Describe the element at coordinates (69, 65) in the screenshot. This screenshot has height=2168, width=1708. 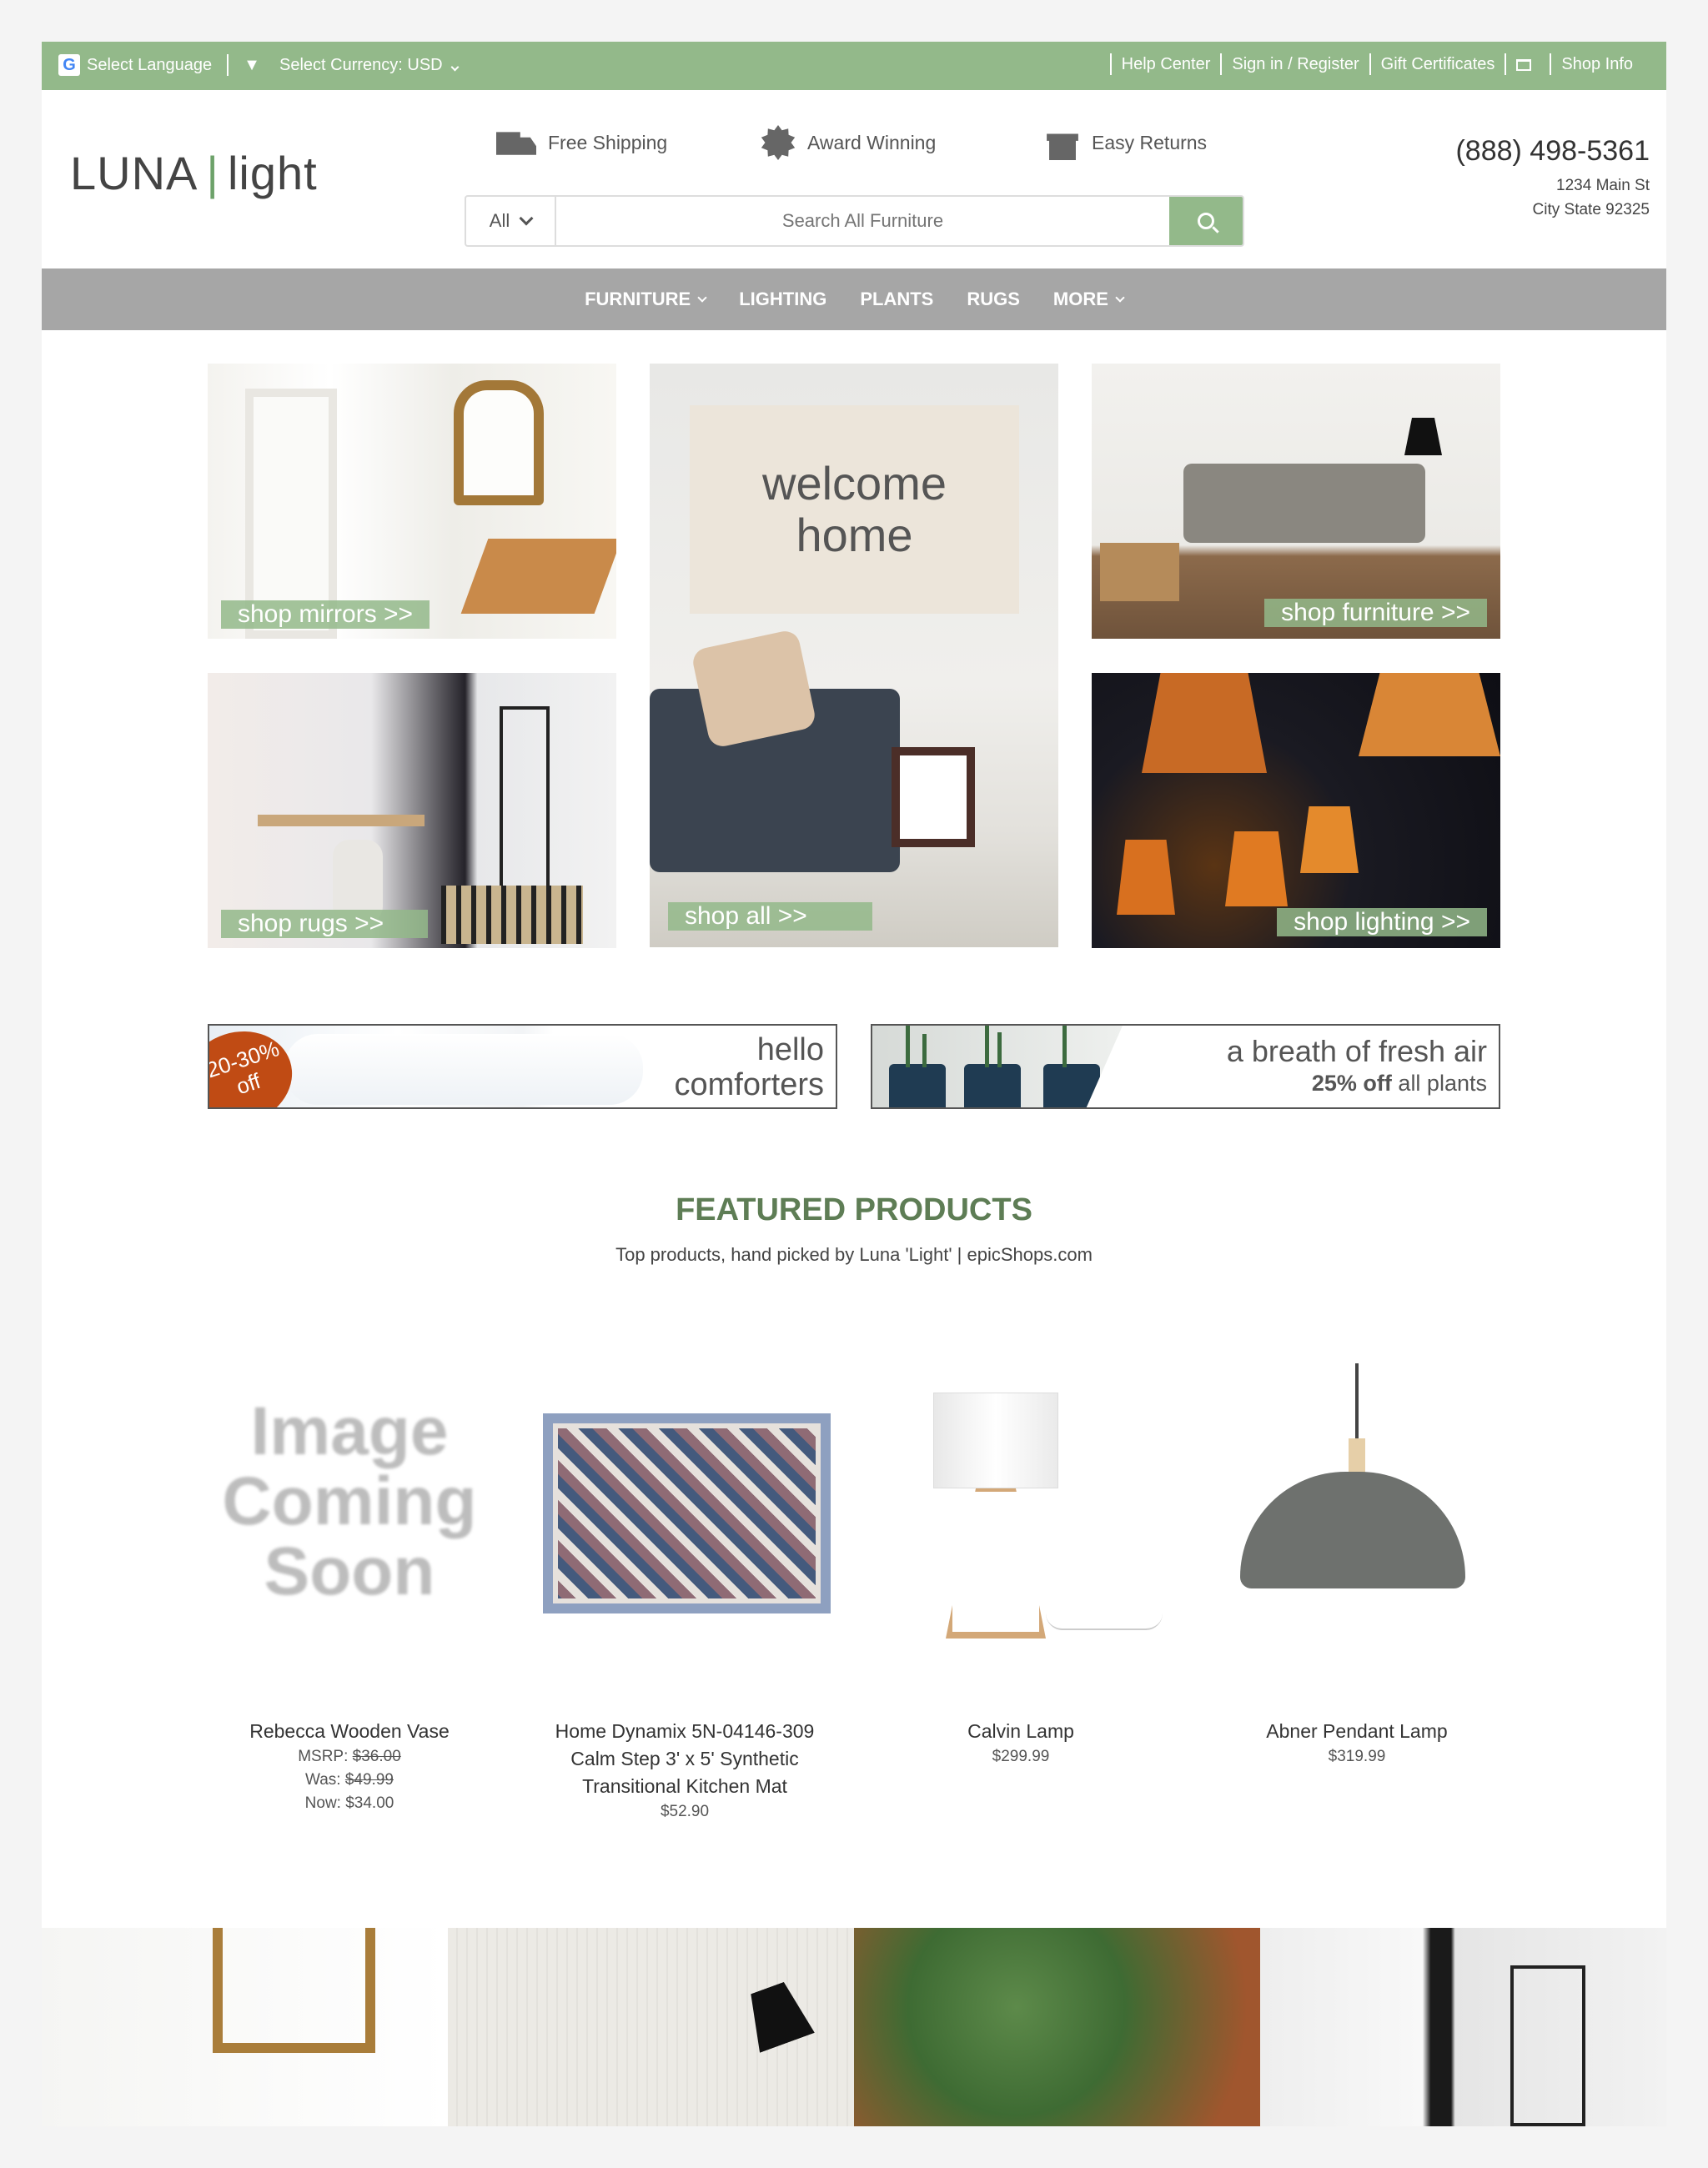
I see `google-translate-icon: G` at that location.